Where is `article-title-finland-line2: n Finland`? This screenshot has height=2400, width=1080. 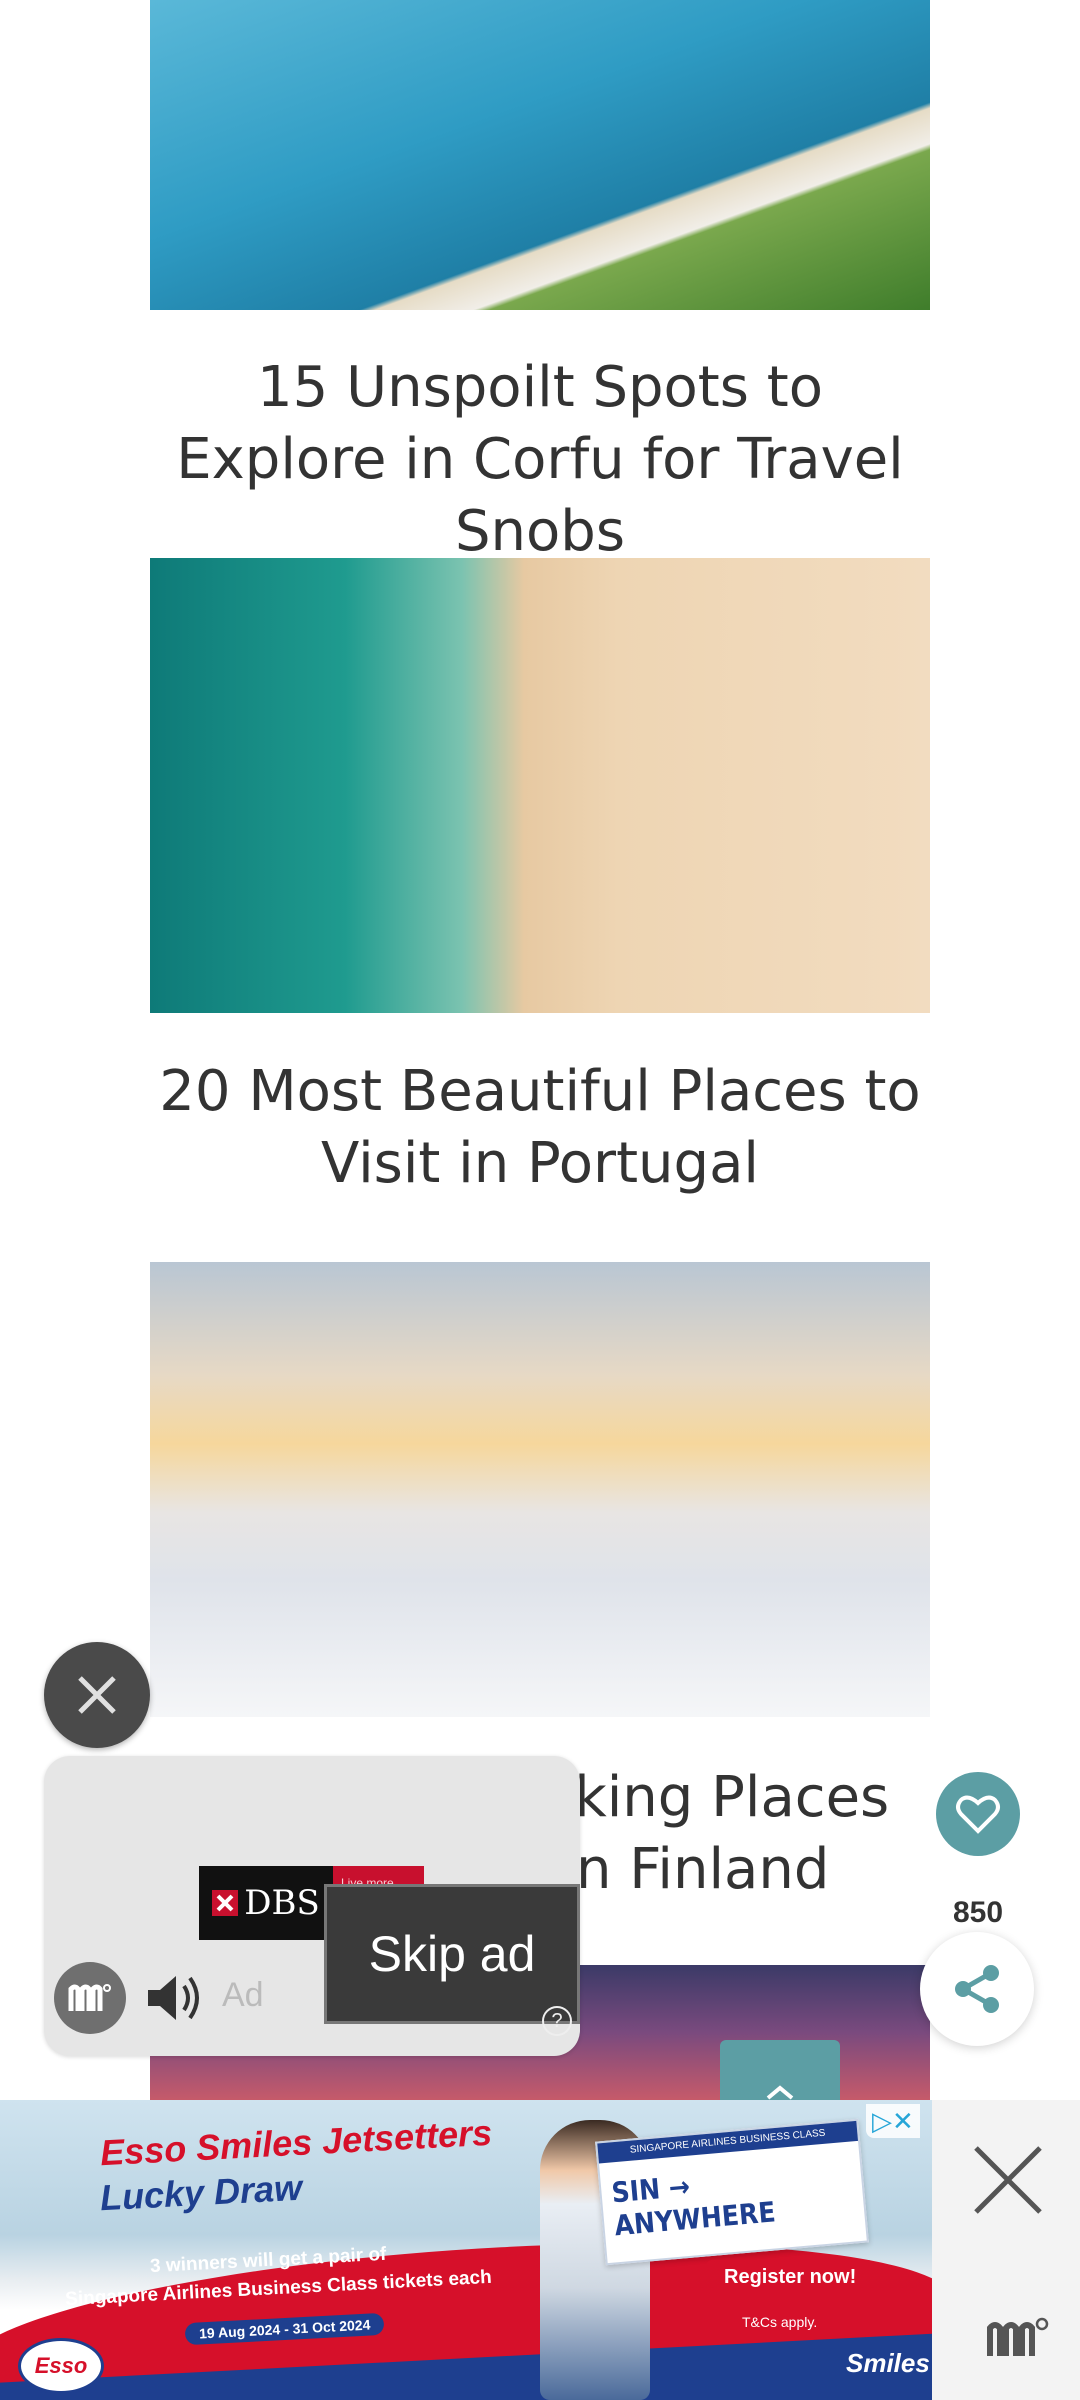 article-title-finland-line2: n Finland is located at coordinates (703, 1869).